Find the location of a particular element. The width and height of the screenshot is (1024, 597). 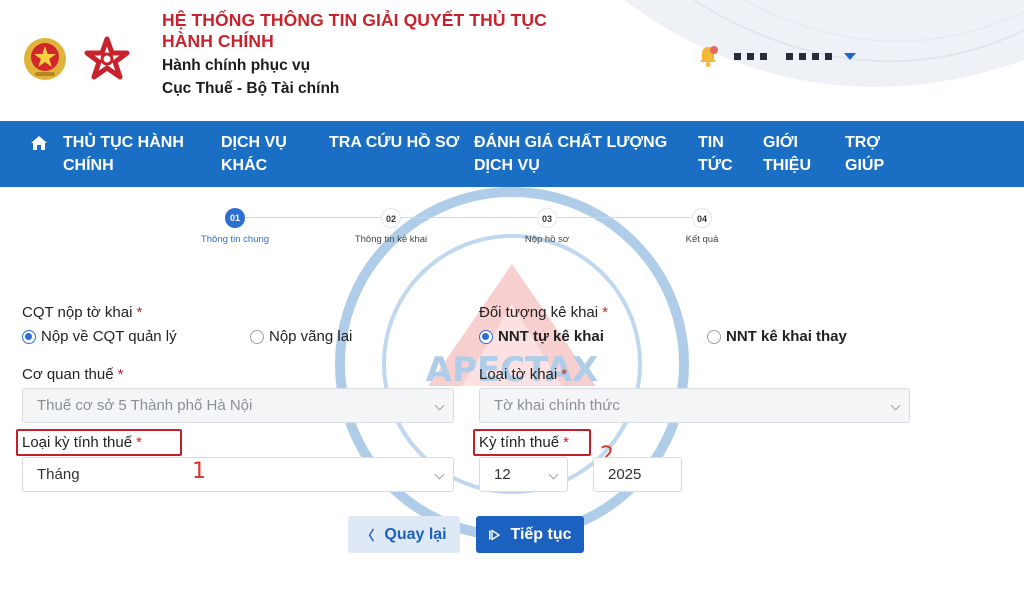

user-menu is located at coordinates (775, 56).